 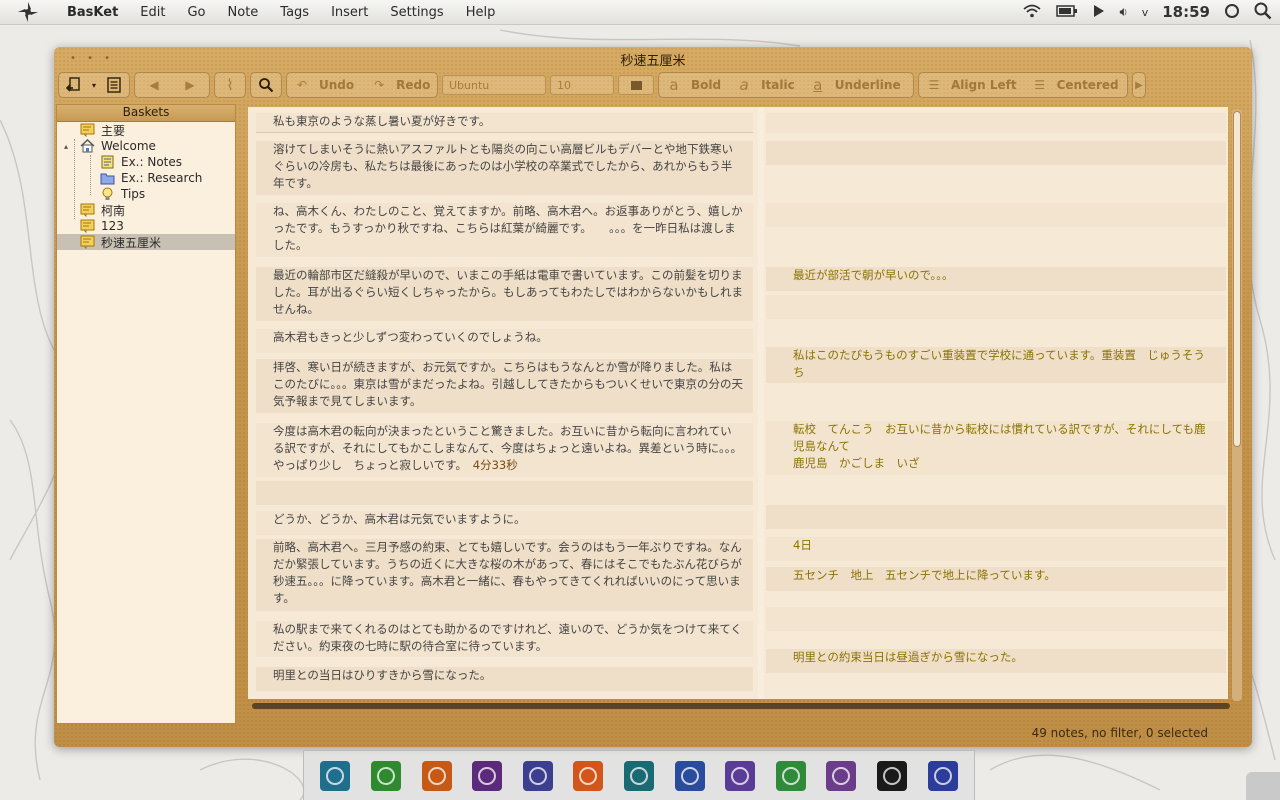 I want to click on bold-button: Bold, so click(x=706, y=85).